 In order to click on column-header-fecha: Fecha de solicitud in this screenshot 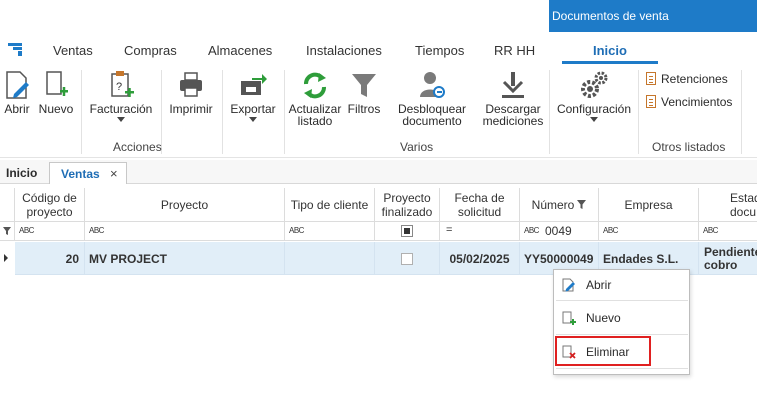, I will do `click(480, 205)`.